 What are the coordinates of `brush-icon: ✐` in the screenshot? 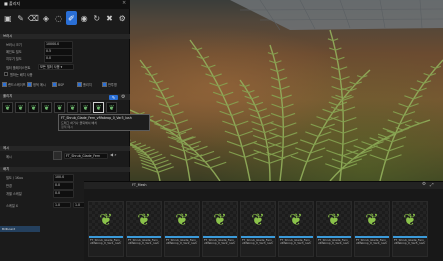 It's located at (71, 18).